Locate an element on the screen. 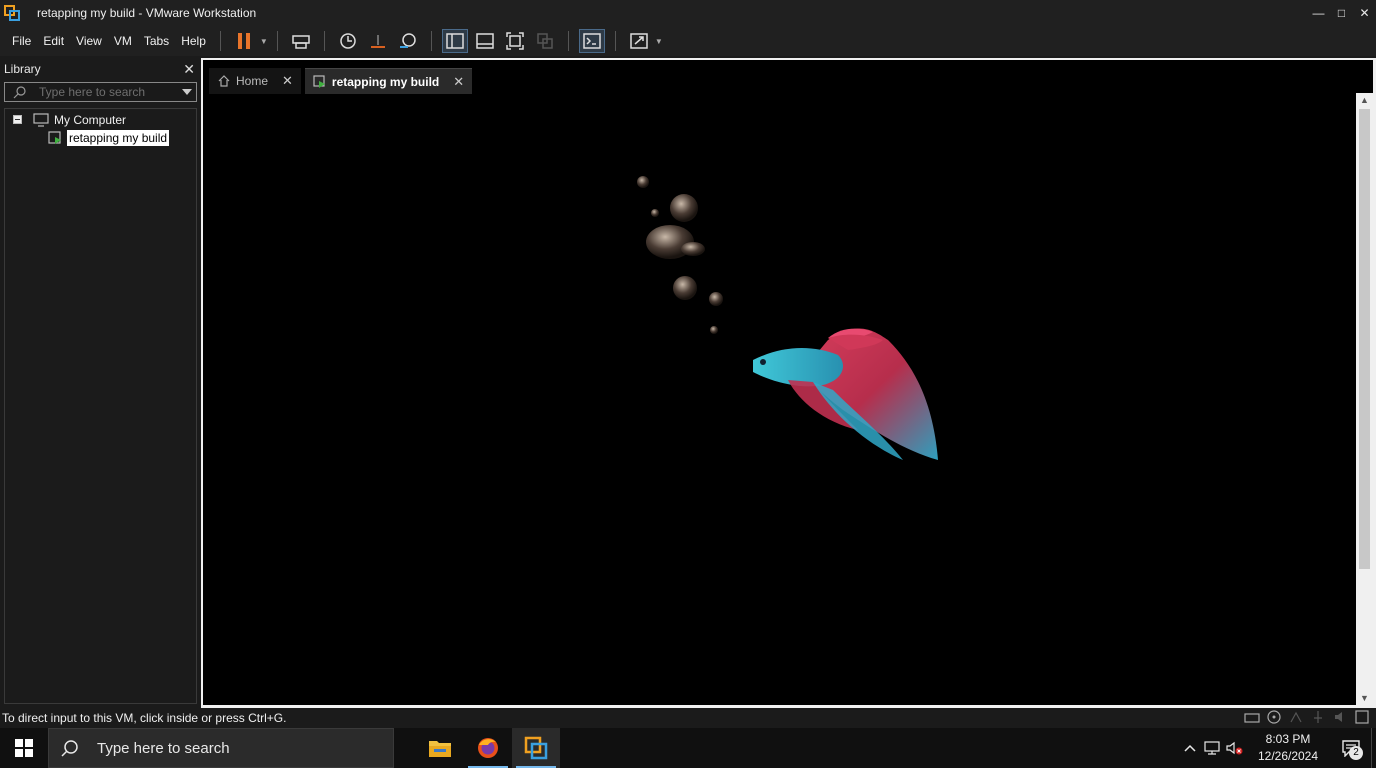 The height and width of the screenshot is (768, 1376). maximize-button: □ is located at coordinates (1341, 13).